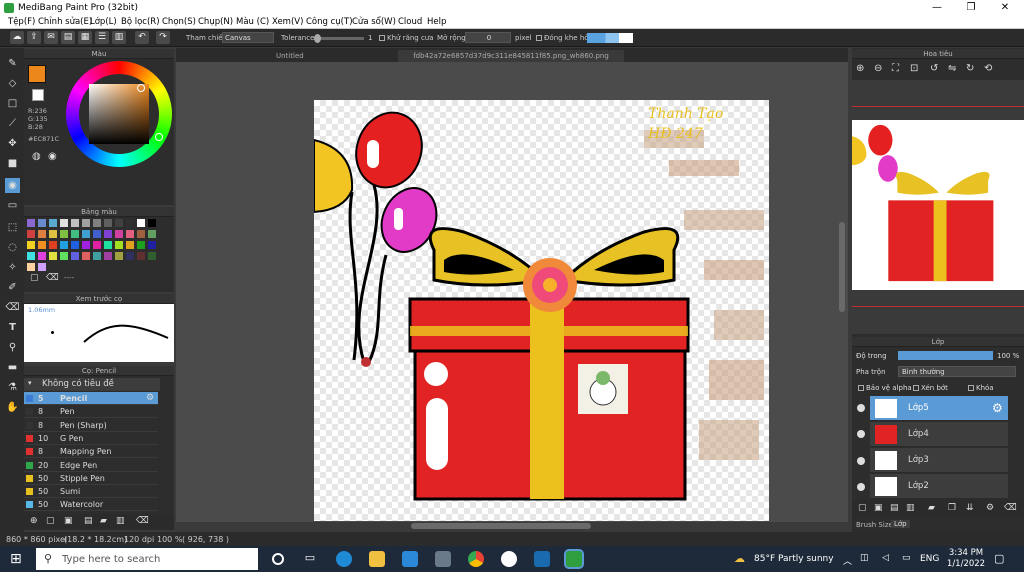  What do you see at coordinates (997, 408) in the screenshot?
I see `gear-icon: ⚙` at bounding box center [997, 408].